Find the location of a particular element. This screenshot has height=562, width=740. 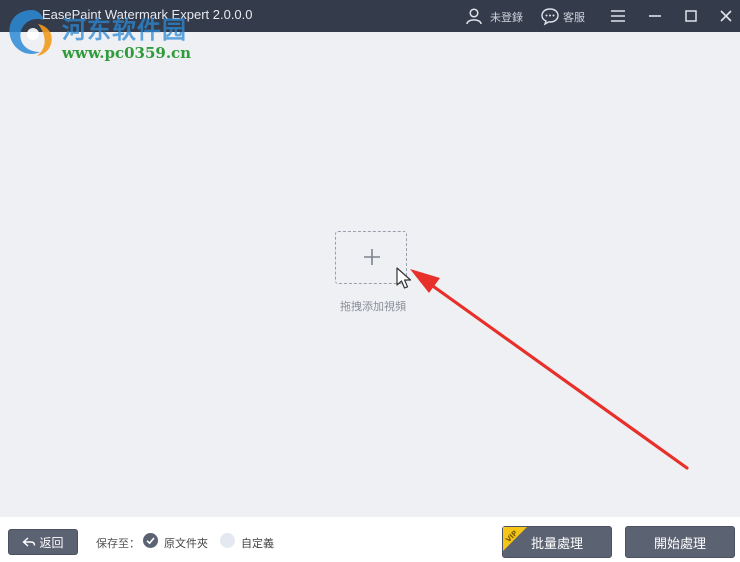

watermark-url: www.pc0359.cn is located at coordinates (127, 53).